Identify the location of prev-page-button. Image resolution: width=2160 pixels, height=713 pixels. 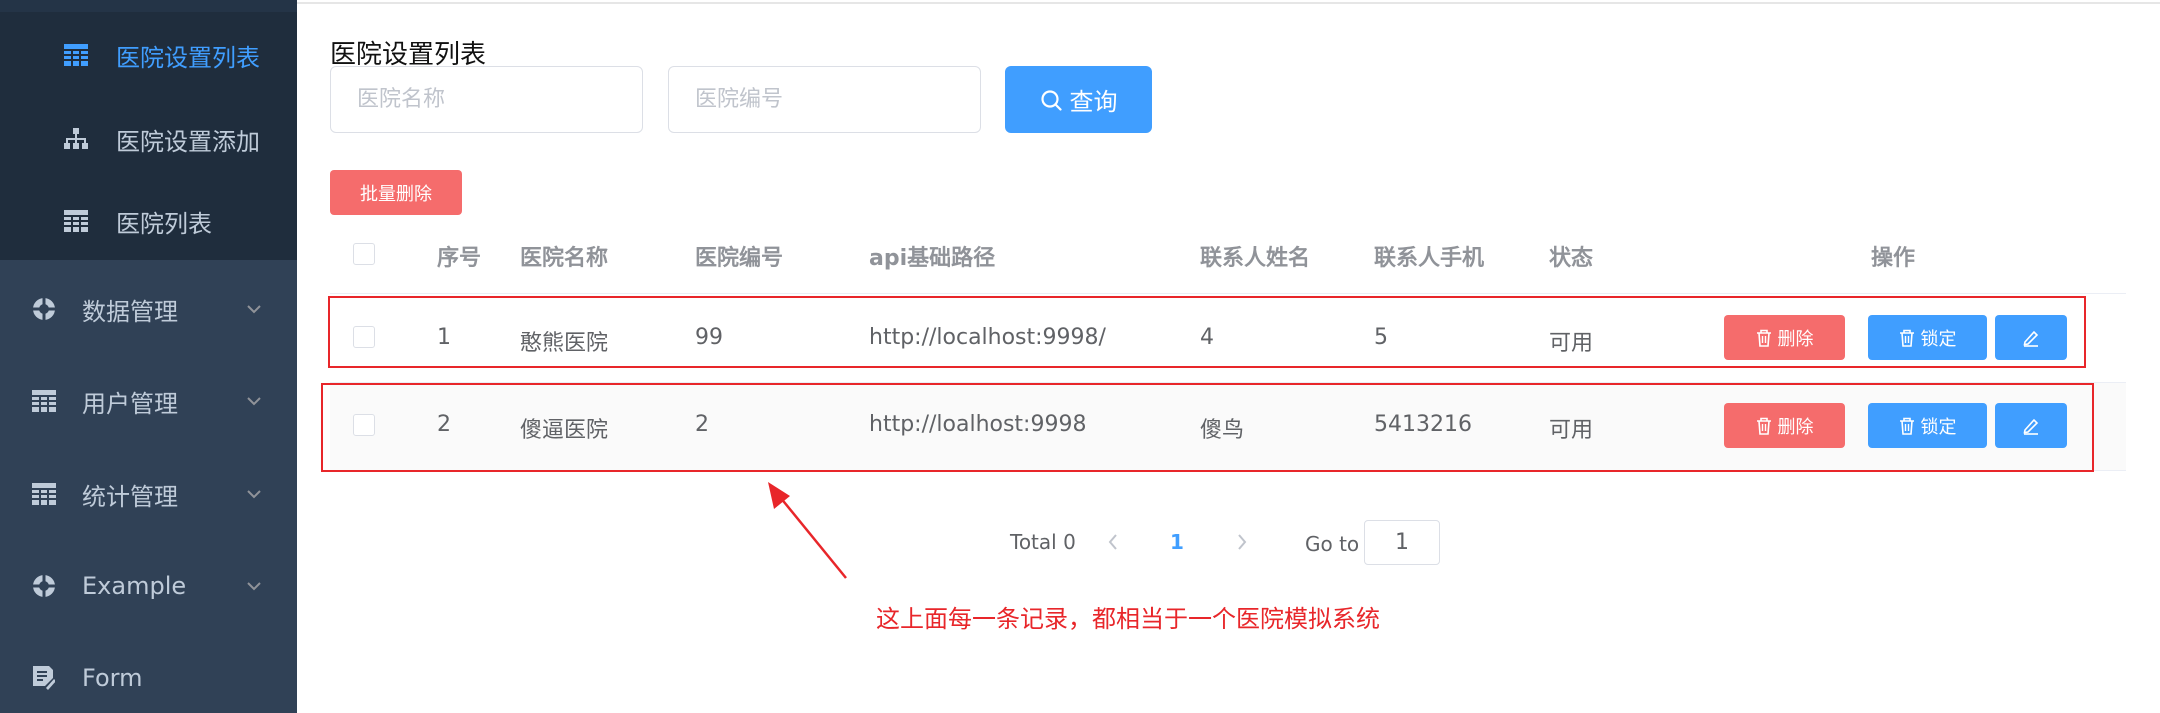
(1113, 542).